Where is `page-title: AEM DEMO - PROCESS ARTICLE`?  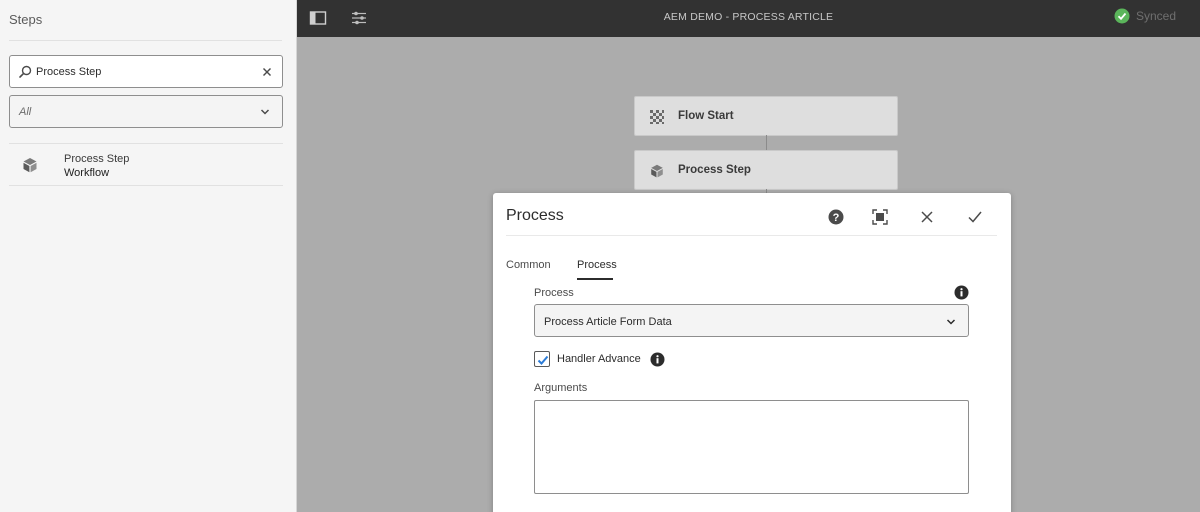 page-title: AEM DEMO - PROCESS ARTICLE is located at coordinates (748, 17).